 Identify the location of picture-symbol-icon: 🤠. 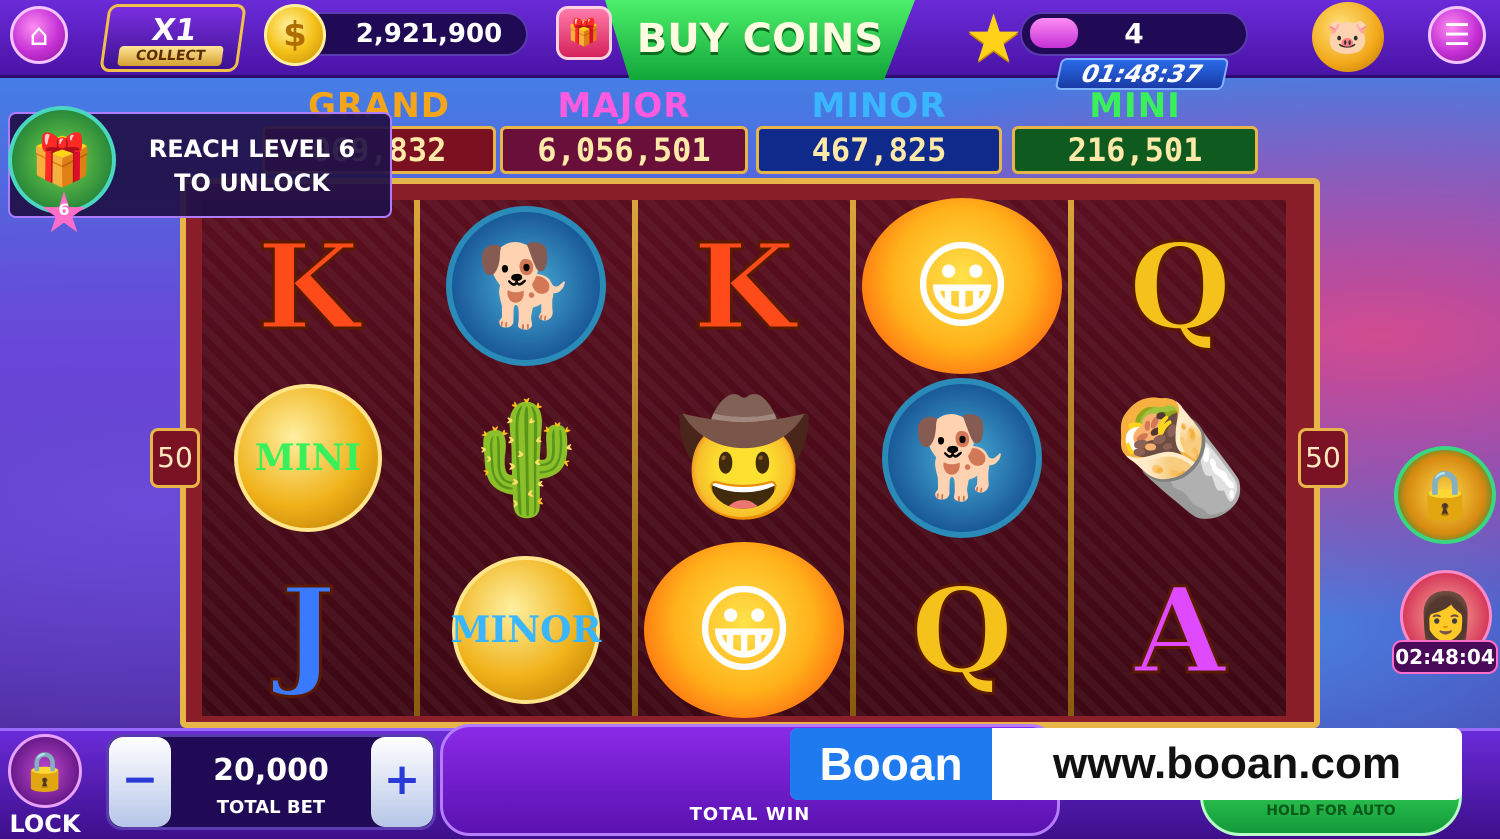
(744, 457).